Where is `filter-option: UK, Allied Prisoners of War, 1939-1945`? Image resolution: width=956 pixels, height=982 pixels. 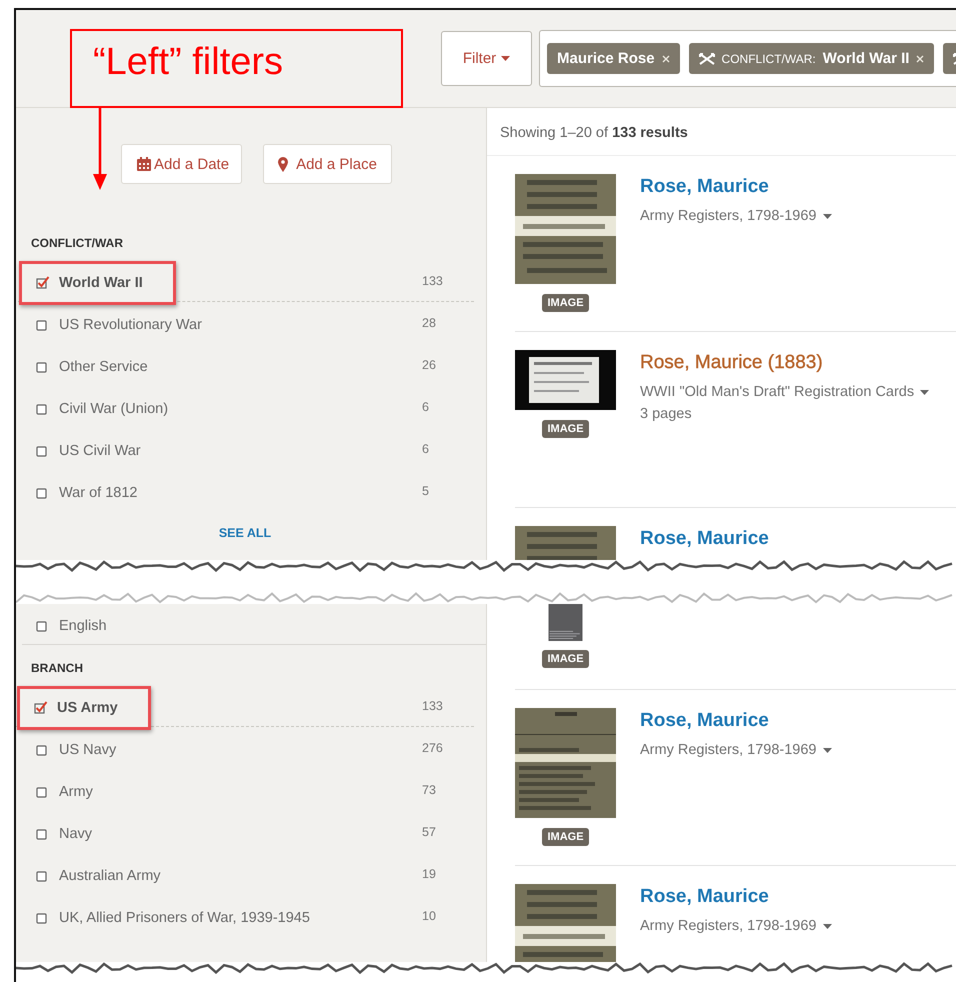
filter-option: UK, Allied Prisoners of War, 1939-1945 is located at coordinates (184, 918).